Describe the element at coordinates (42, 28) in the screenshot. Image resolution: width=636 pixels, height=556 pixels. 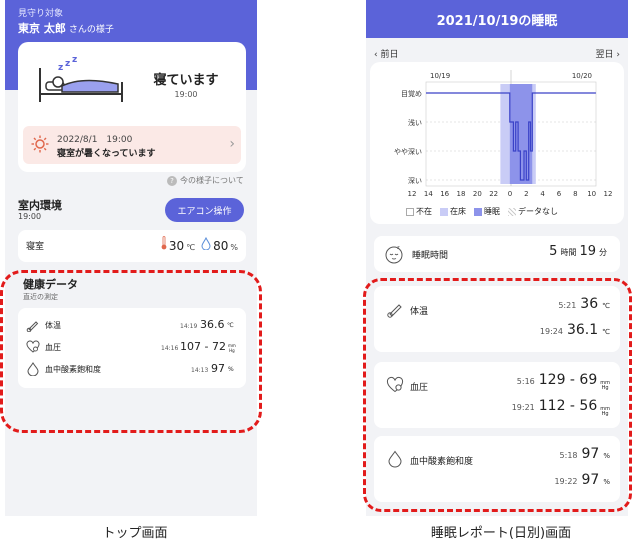
I see `person-name: 東京 太郎` at that location.